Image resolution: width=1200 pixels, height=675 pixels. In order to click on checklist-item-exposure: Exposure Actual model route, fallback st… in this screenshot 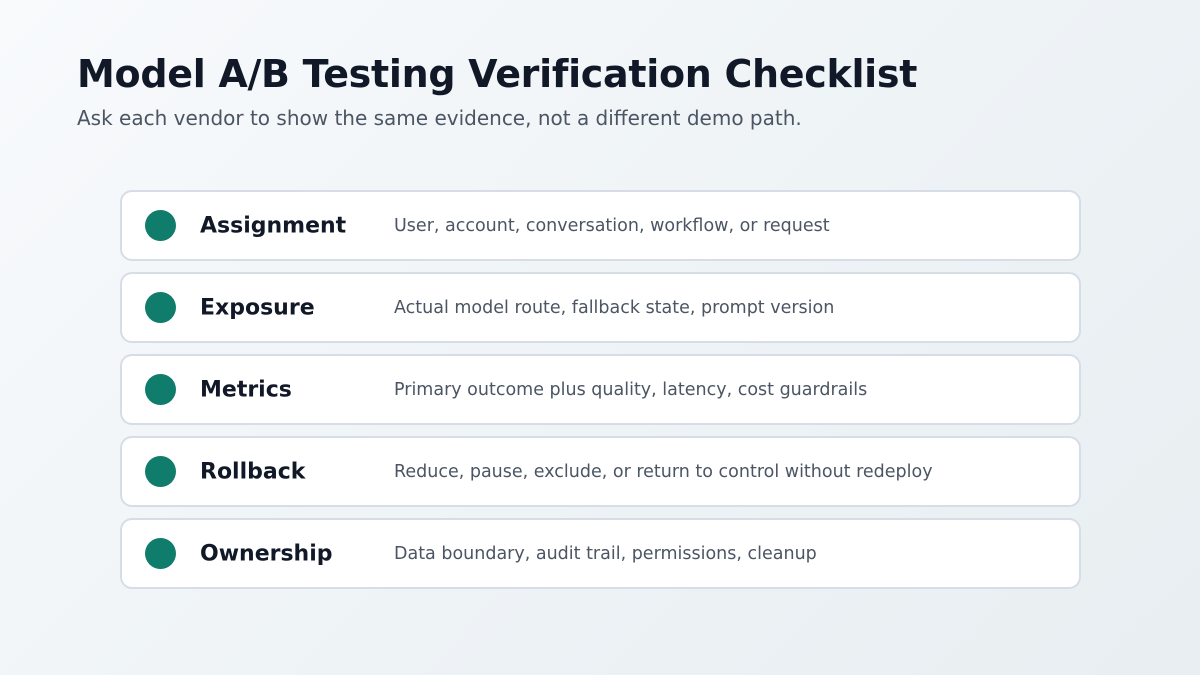, I will do `click(600, 307)`.